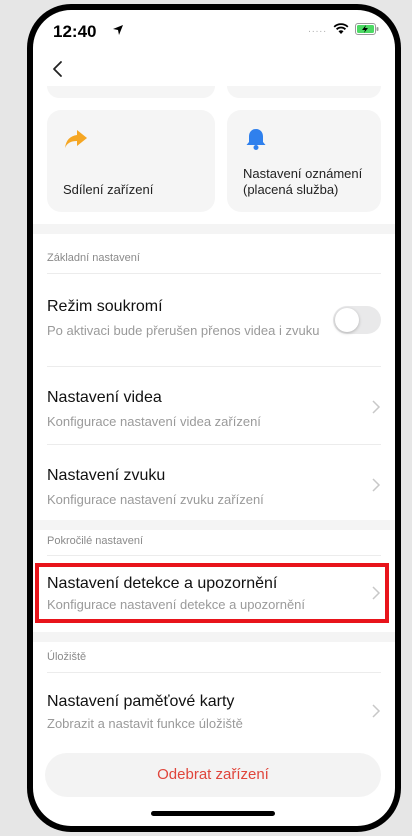  I want to click on privacy-mode-toggle, so click(357, 320).